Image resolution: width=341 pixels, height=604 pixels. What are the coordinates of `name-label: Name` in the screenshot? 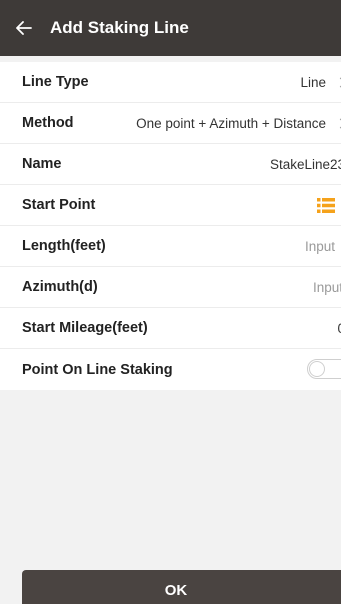 It's located at (42, 164).